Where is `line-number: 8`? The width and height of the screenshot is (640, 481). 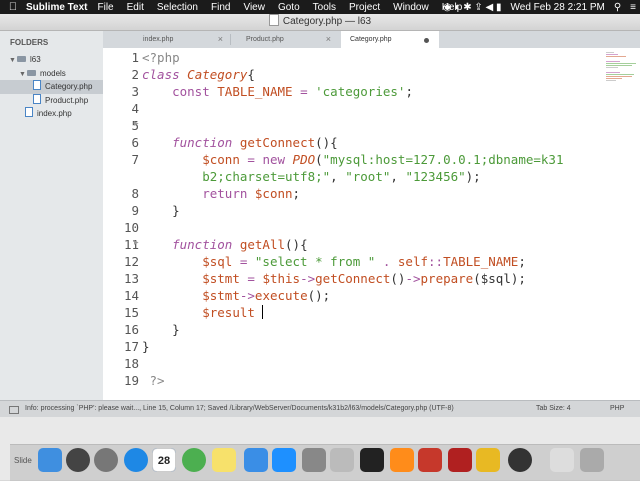 line-number: 8 is located at coordinates (135, 193).